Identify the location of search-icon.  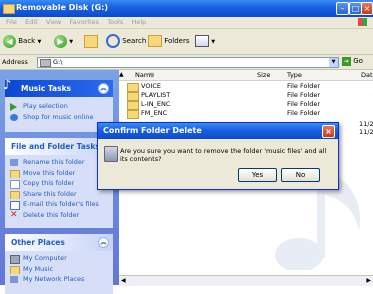
(113, 41).